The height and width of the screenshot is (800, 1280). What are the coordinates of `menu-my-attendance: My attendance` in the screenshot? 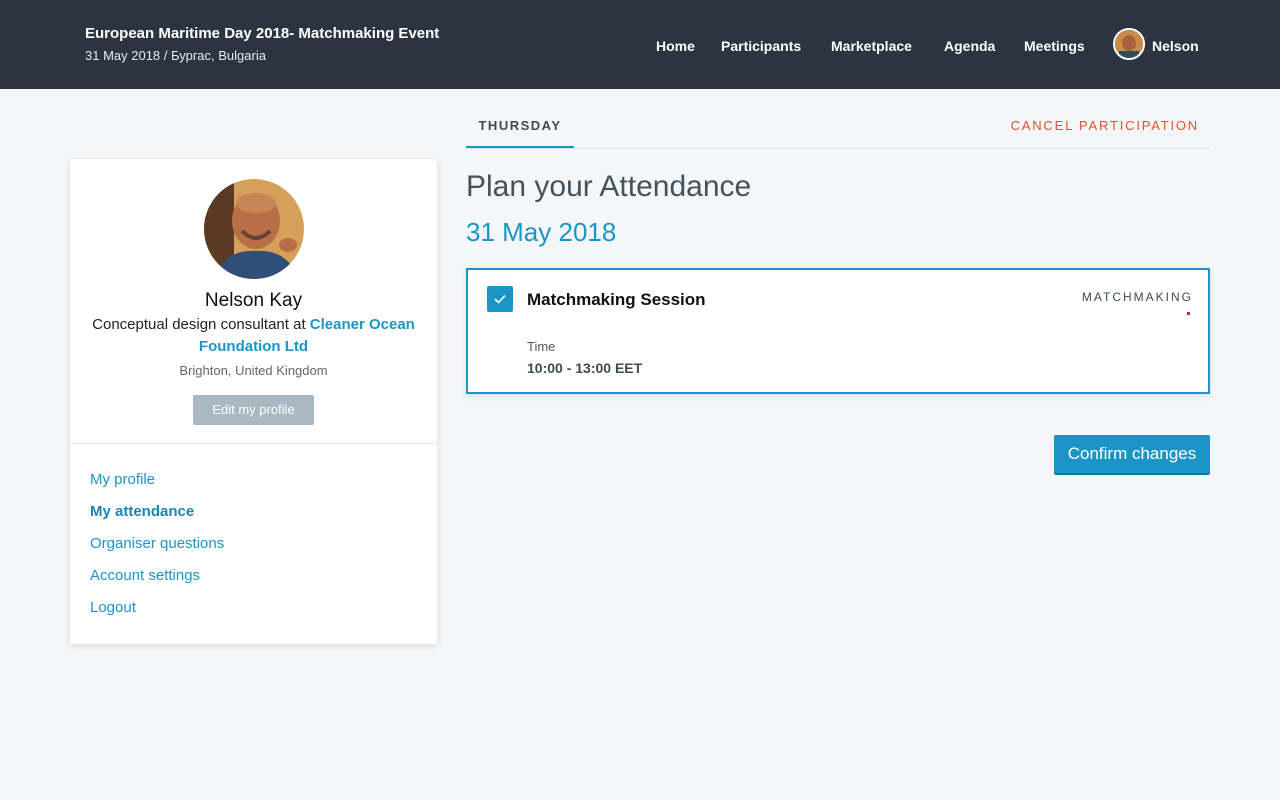 It's located at (142, 511).